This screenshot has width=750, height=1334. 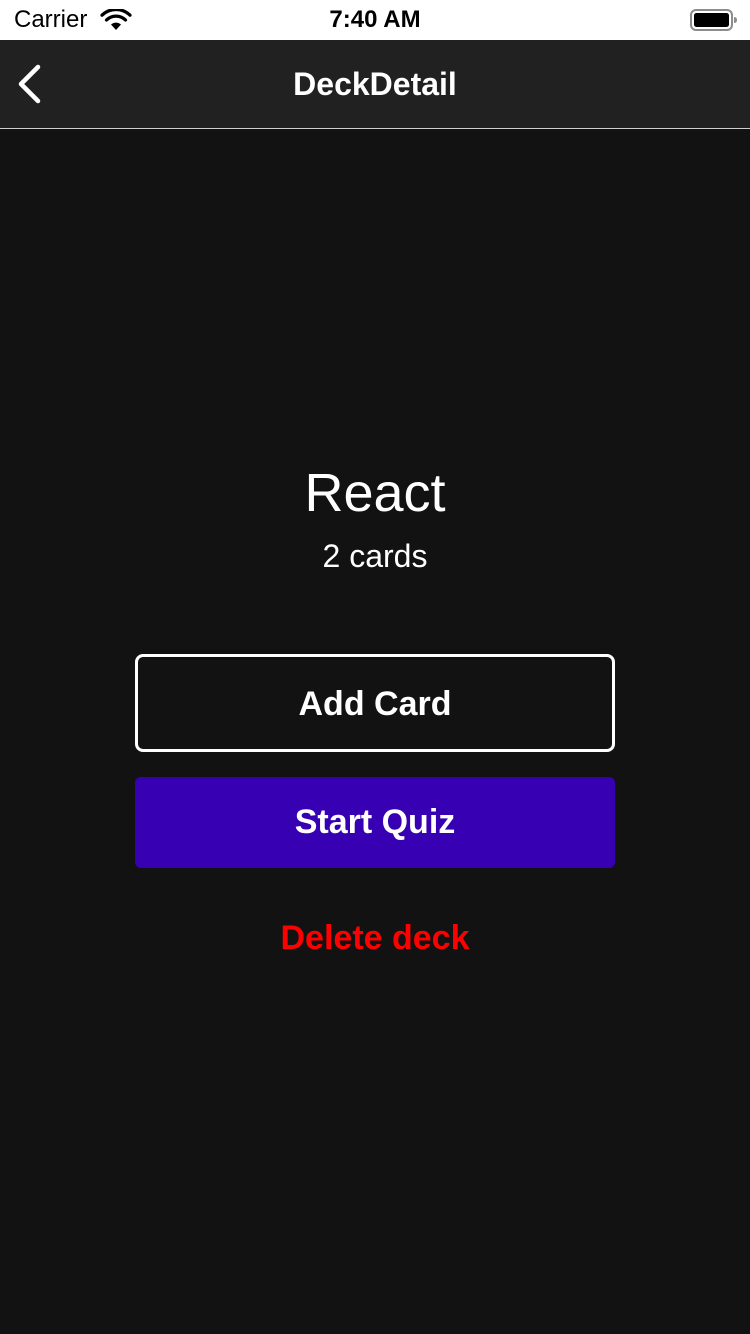 I want to click on navigation-bar: DeckDetail, so click(x=375, y=84).